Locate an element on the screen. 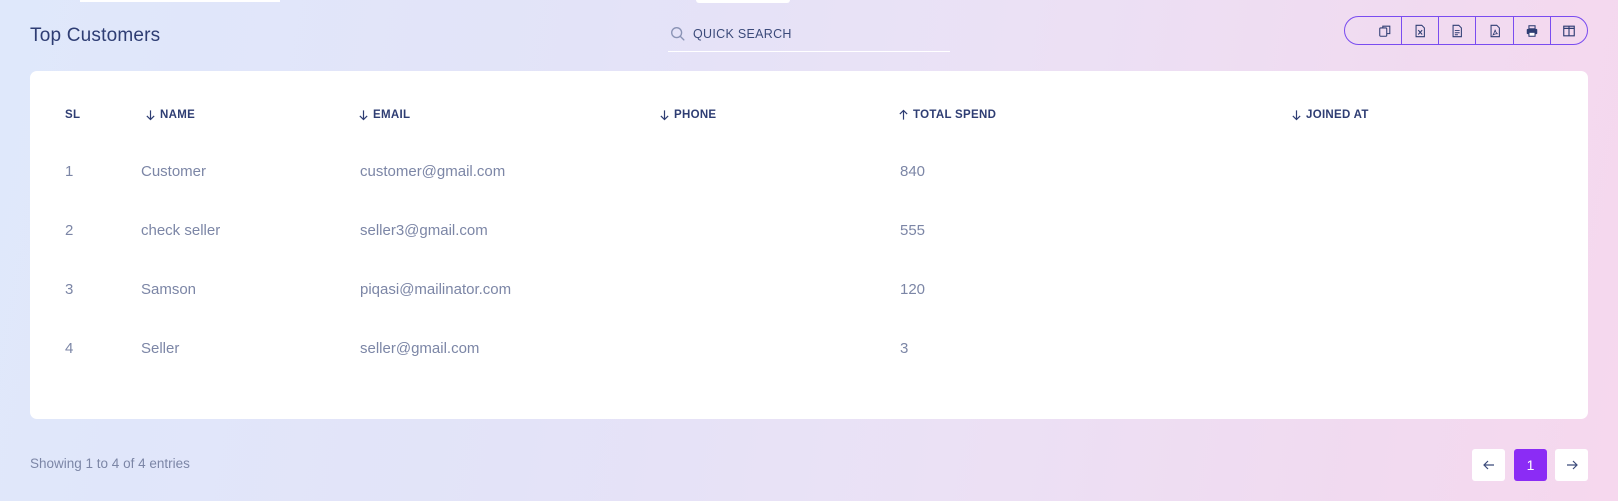  column-header-label: JOINED AT is located at coordinates (1337, 115).